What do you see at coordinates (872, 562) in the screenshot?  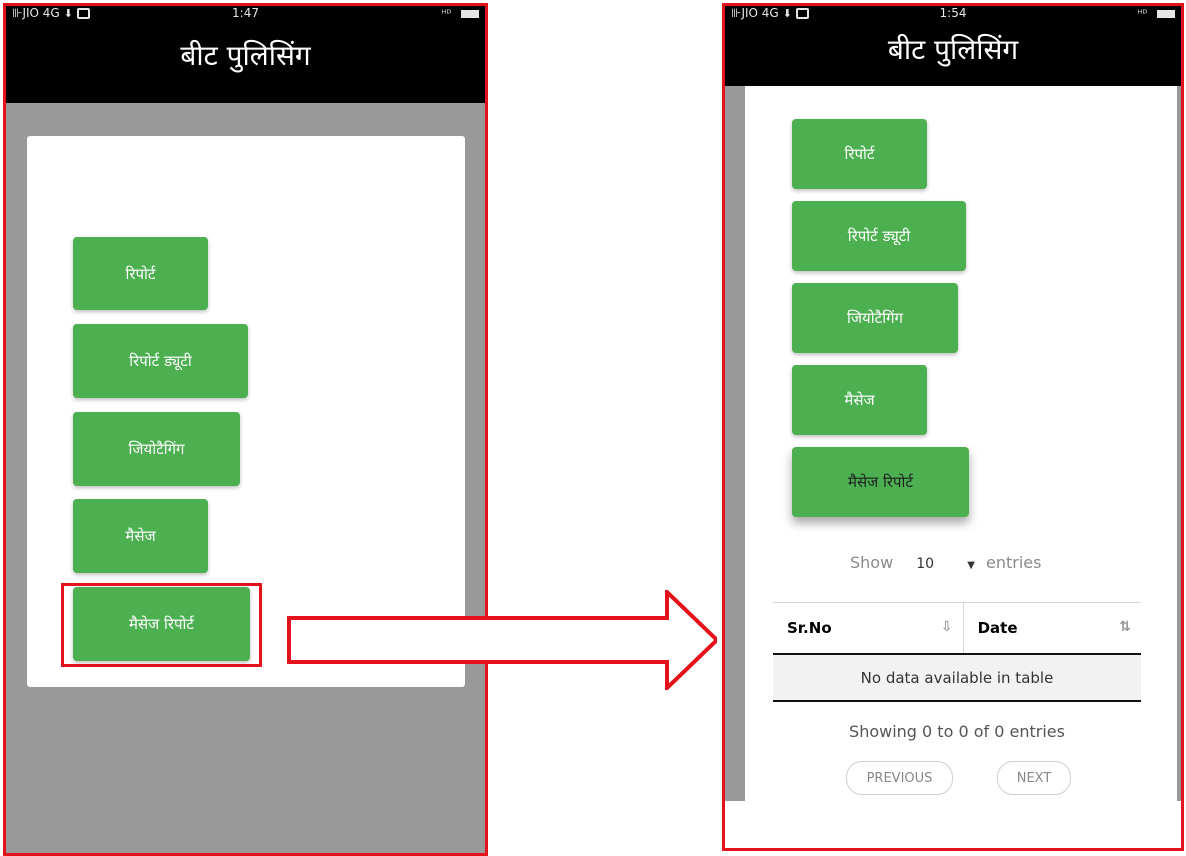 I see `show-label: Show` at bounding box center [872, 562].